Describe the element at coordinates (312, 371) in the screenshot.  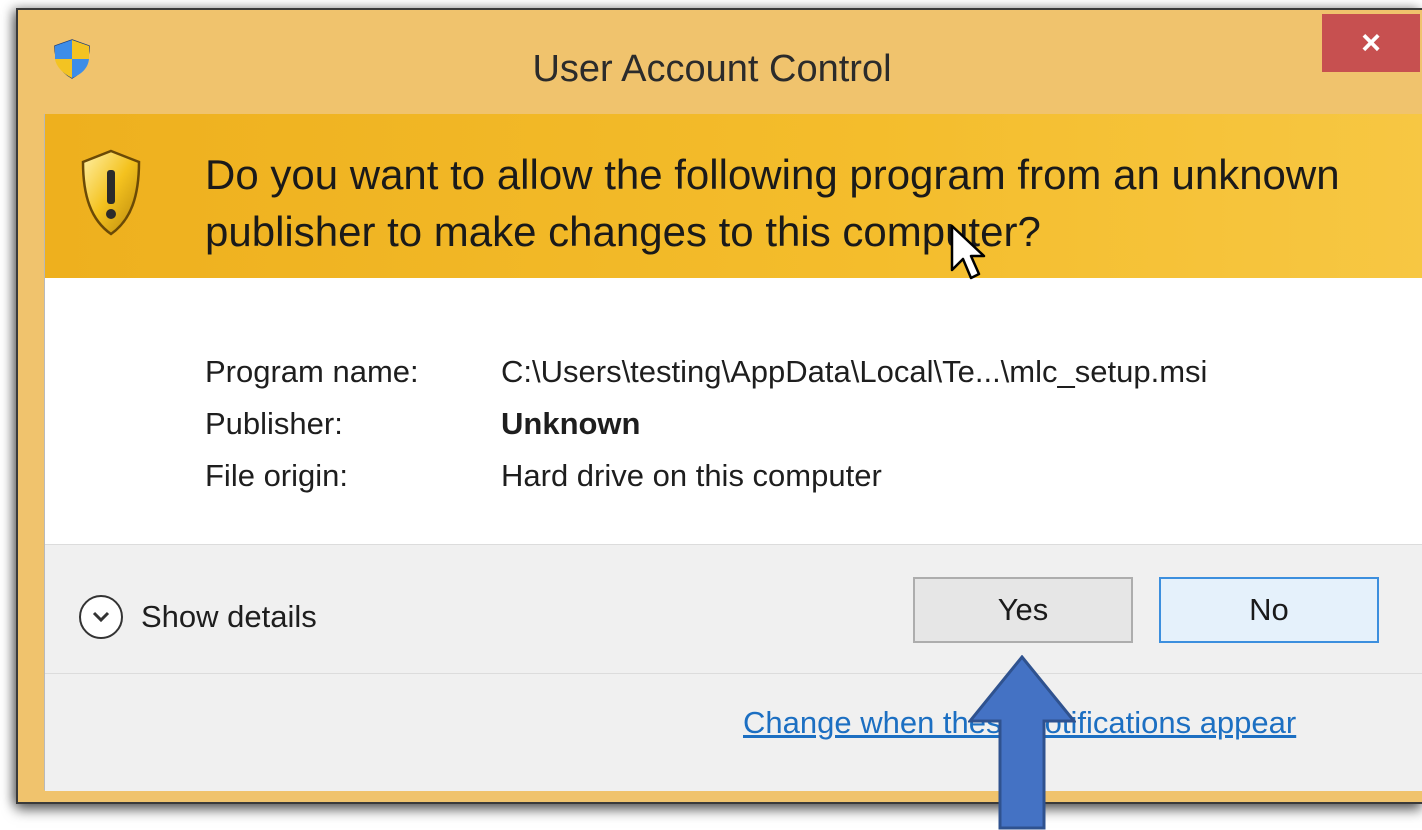
I see `program-name-label: Program name:` at that location.